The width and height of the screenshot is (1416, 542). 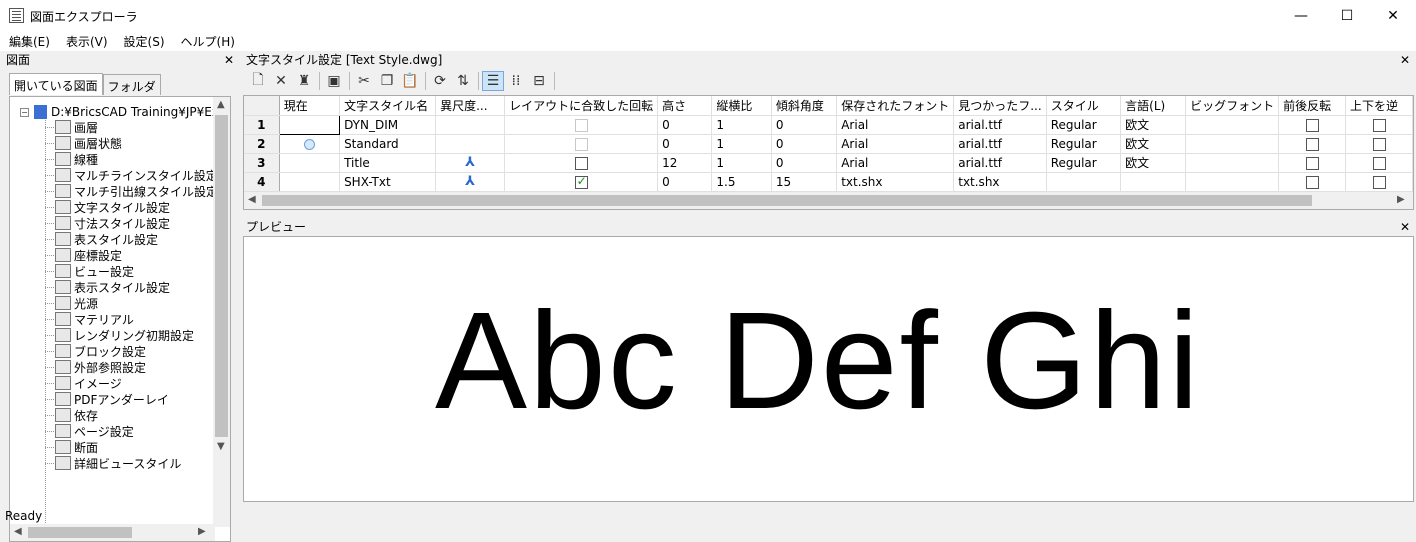 What do you see at coordinates (516, 81) in the screenshot?
I see `icon-view-button: ⁞⁞` at bounding box center [516, 81].